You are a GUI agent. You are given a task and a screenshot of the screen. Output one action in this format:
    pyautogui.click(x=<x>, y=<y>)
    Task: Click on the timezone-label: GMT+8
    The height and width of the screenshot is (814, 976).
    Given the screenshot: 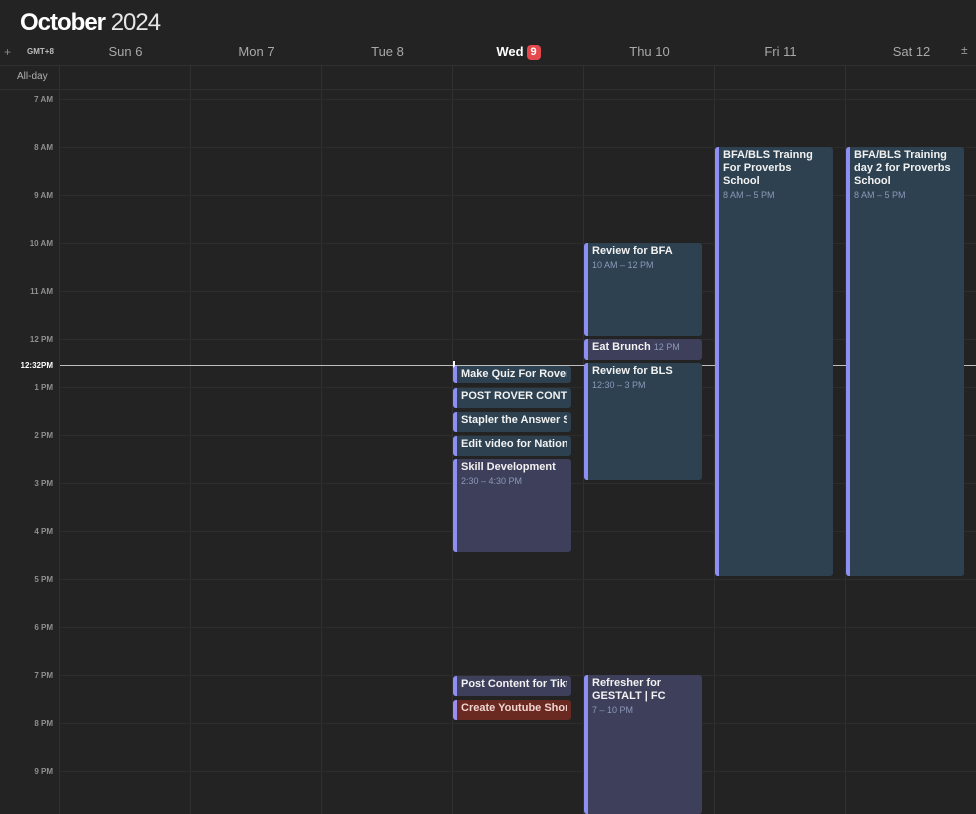 What is the action you would take?
    pyautogui.click(x=40, y=51)
    